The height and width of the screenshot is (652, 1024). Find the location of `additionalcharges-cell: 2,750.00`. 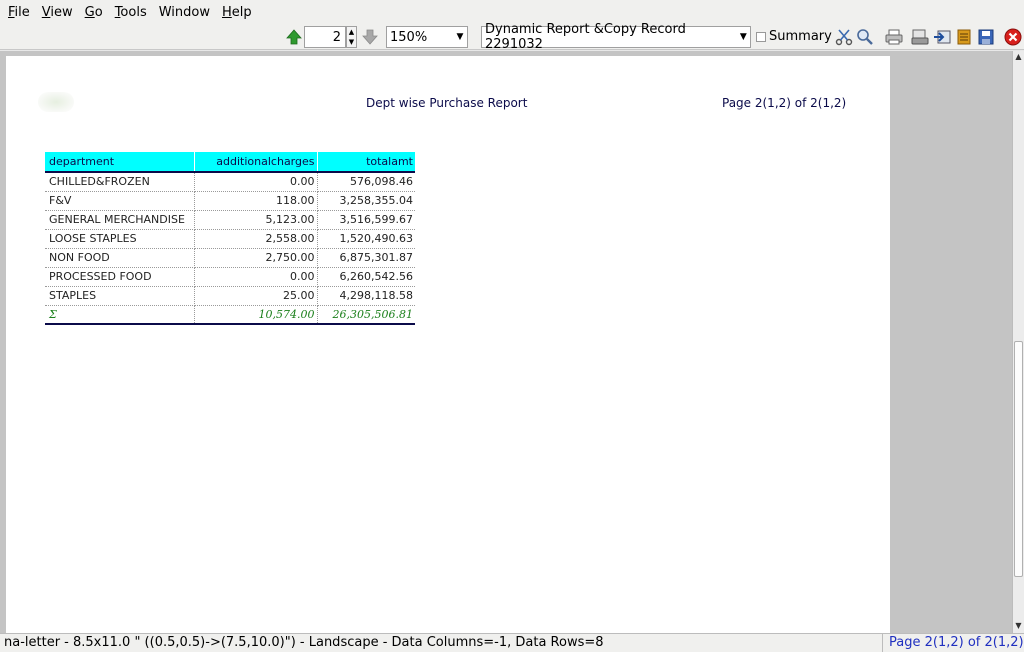

additionalcharges-cell: 2,750.00 is located at coordinates (256, 258).